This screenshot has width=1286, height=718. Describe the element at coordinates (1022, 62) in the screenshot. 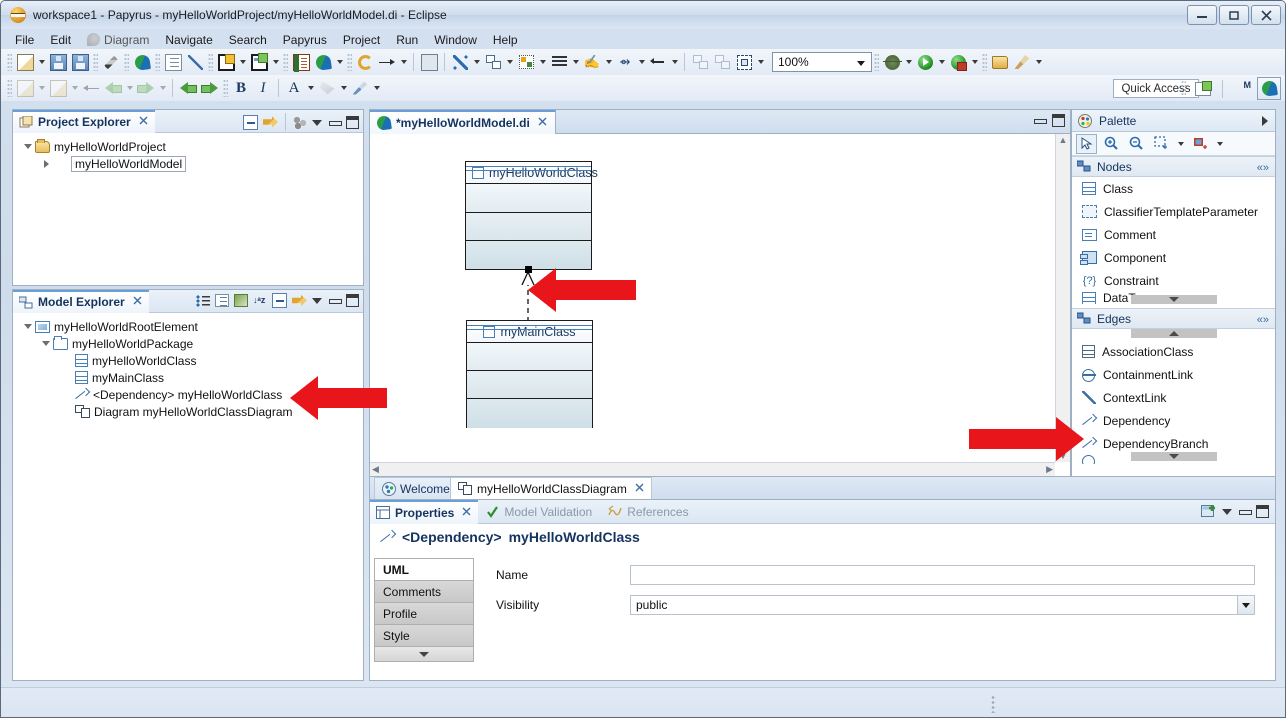

I see `brush-button` at that location.